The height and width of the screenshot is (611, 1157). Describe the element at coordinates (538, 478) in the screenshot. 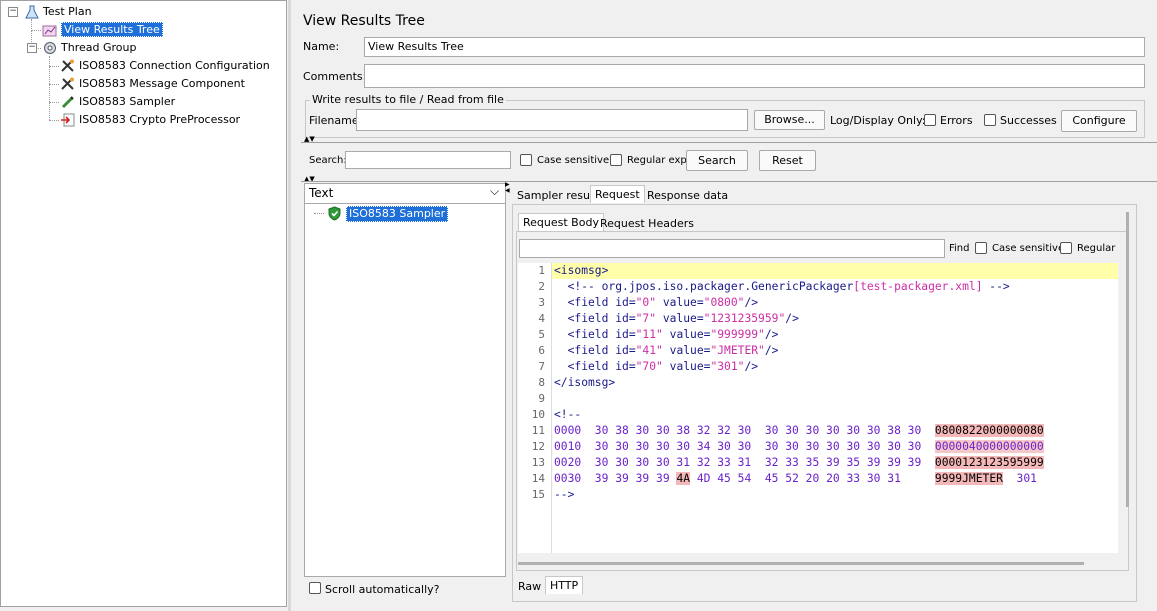

I see `line-number: 14` at that location.